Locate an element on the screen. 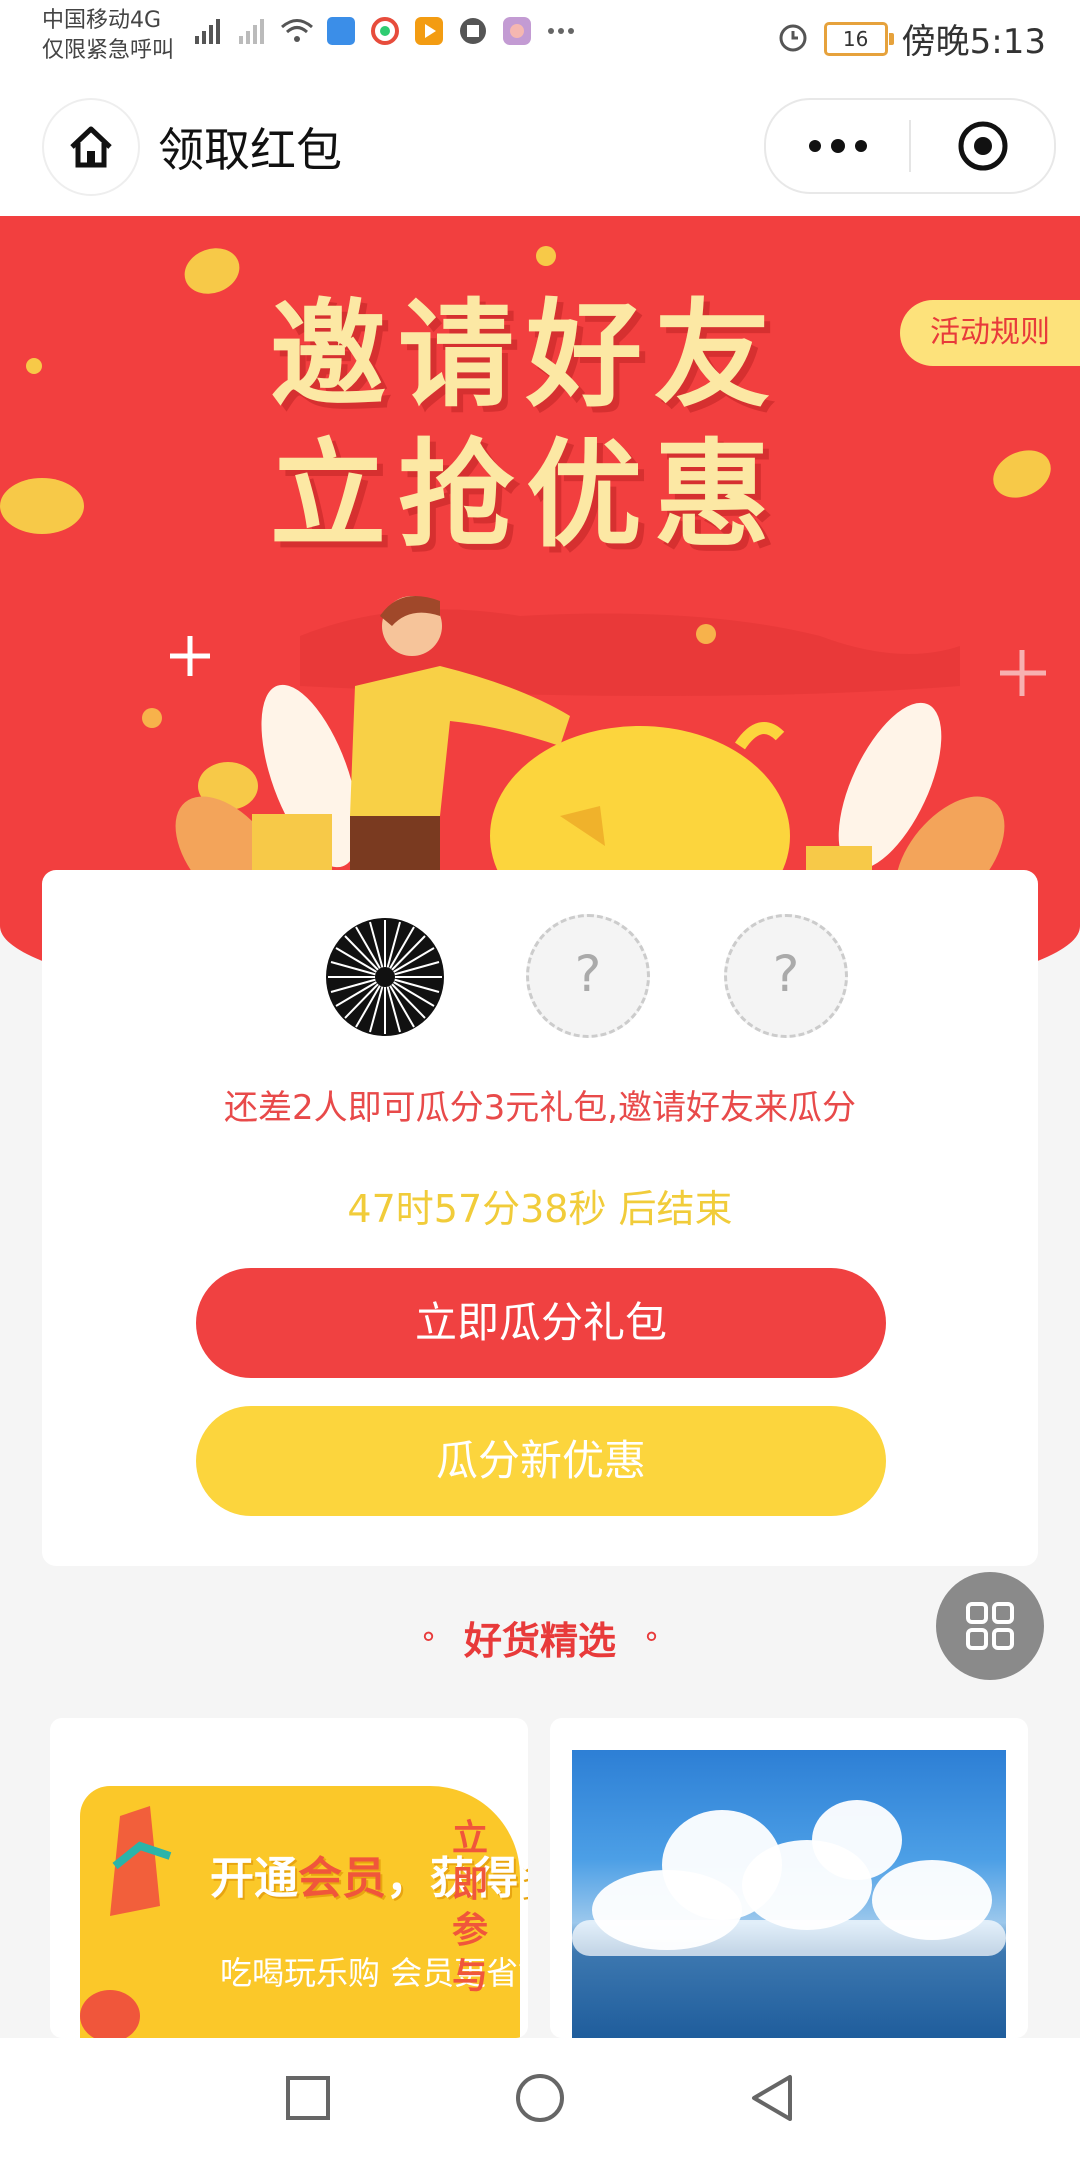 Image resolution: width=1080 pixels, height=2160 pixels. status-bar: 中国移动4G 仅限紧急呼叫 16 傍晚5:13 is located at coordinates (540, 39).